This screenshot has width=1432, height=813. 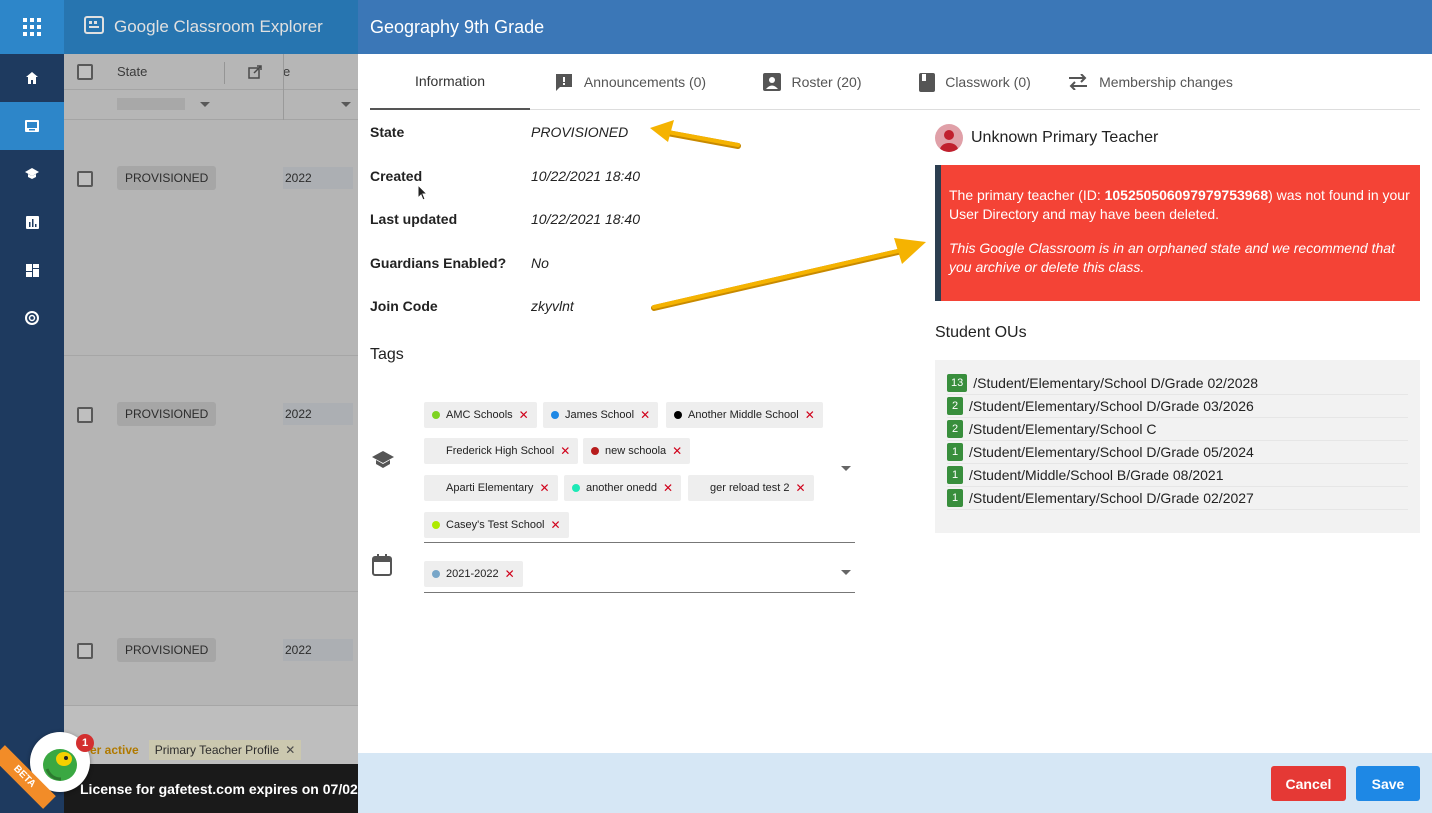 What do you see at coordinates (1096, 475) in the screenshot?
I see `ou-path: /Student/Middle/School B/Grade 08/2021` at bounding box center [1096, 475].